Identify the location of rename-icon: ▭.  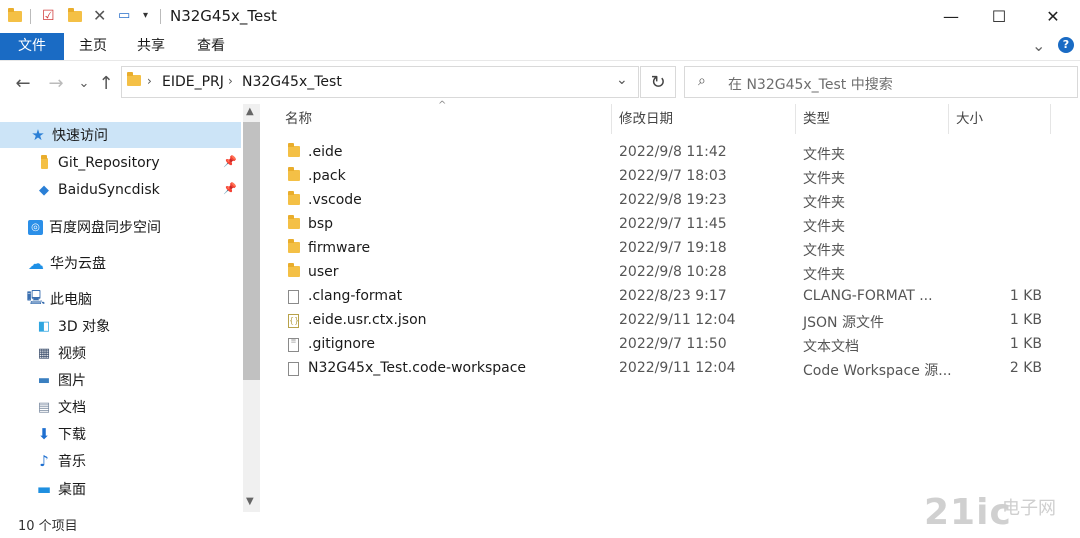
(126, 16).